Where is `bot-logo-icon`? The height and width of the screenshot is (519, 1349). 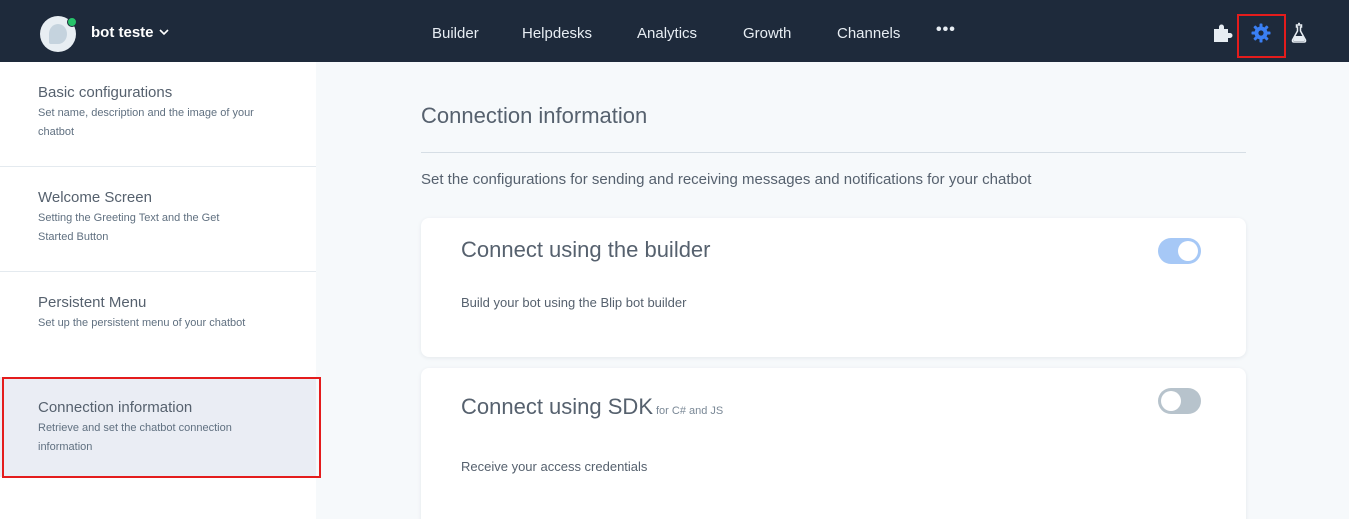
bot-logo-icon is located at coordinates (58, 34).